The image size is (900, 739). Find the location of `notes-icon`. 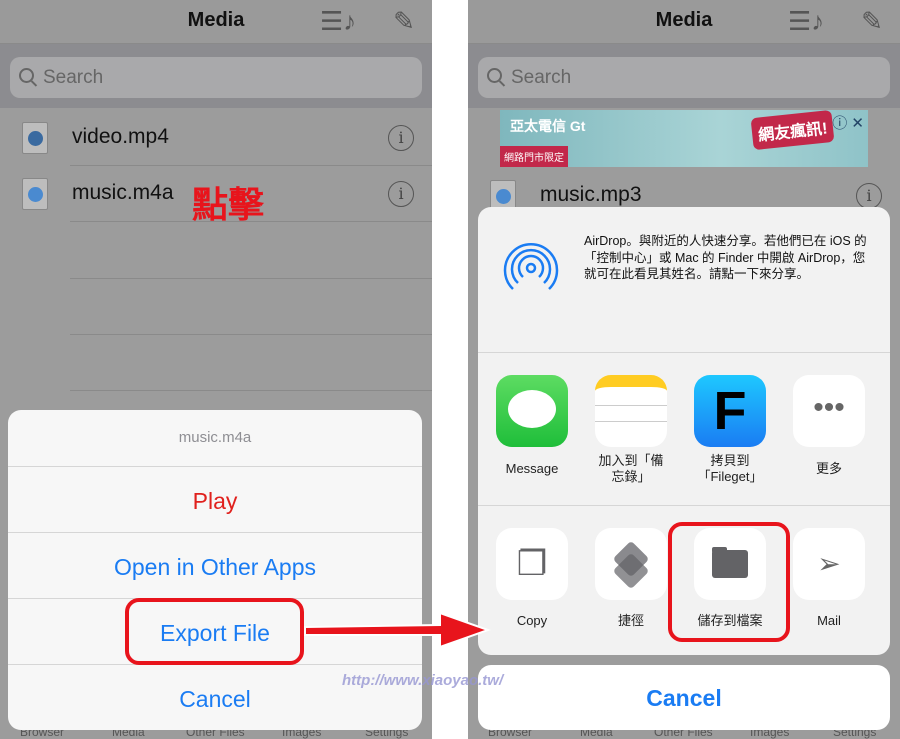

notes-icon is located at coordinates (631, 411).